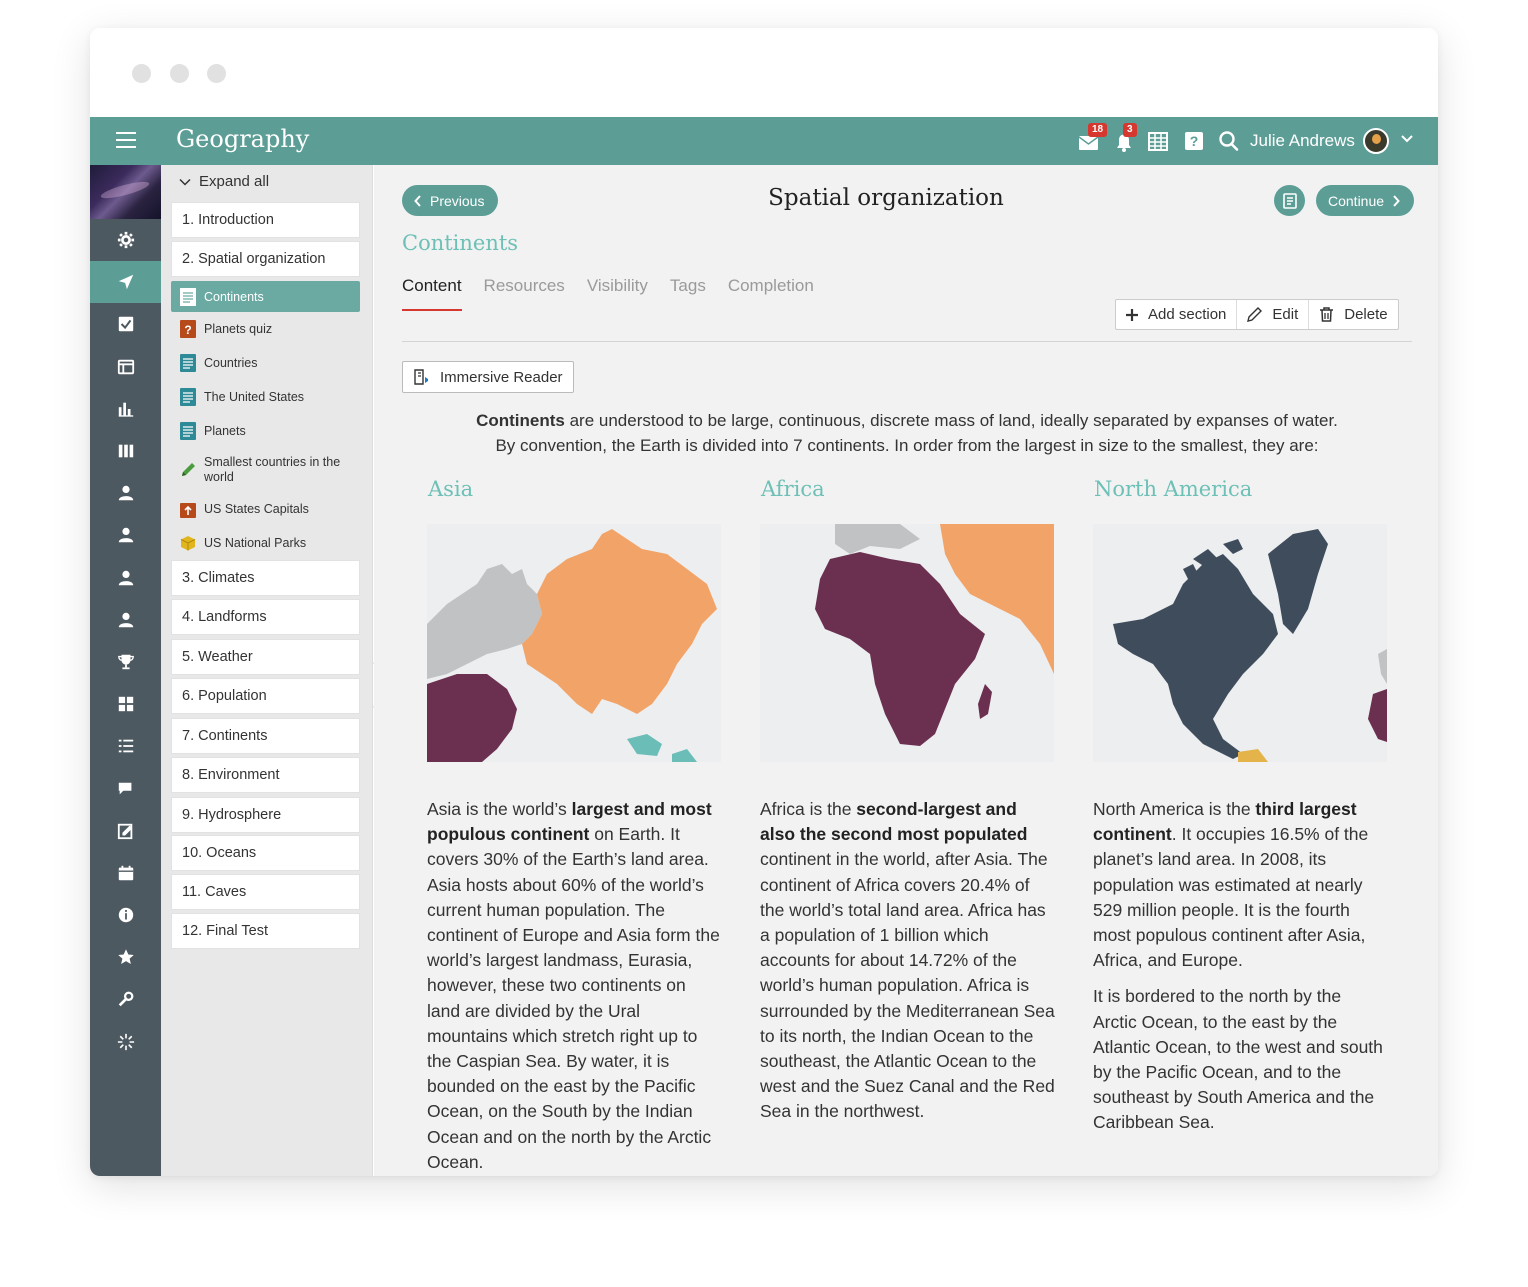 Image resolution: width=1528 pixels, height=1287 pixels. Describe the element at coordinates (188, 509) in the screenshot. I see `upload-box-icon` at that location.